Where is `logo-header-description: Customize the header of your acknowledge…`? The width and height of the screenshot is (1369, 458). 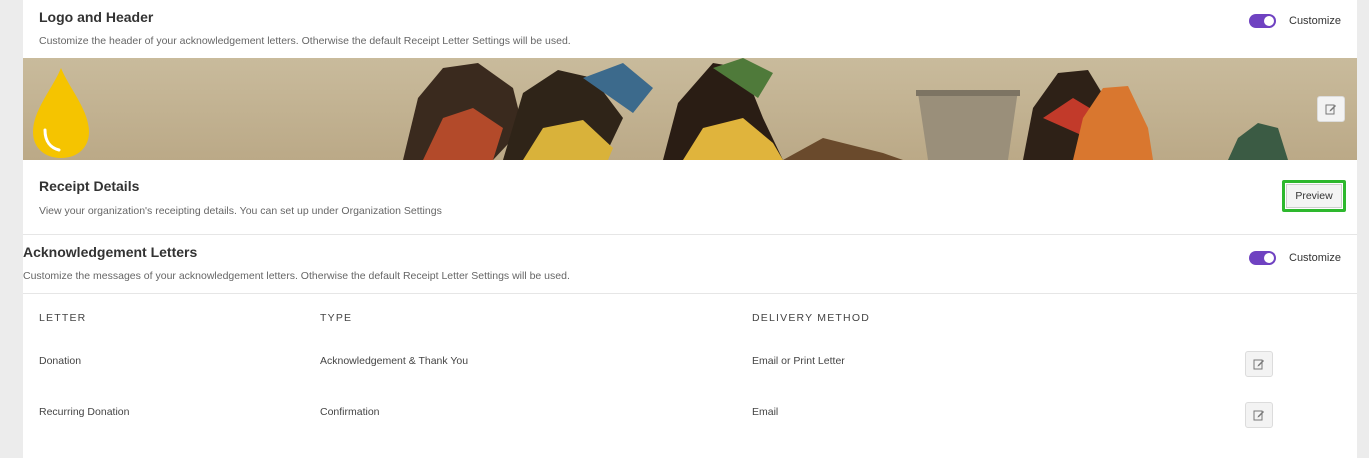
logo-header-description: Customize the header of your acknowledge… is located at coordinates (305, 41).